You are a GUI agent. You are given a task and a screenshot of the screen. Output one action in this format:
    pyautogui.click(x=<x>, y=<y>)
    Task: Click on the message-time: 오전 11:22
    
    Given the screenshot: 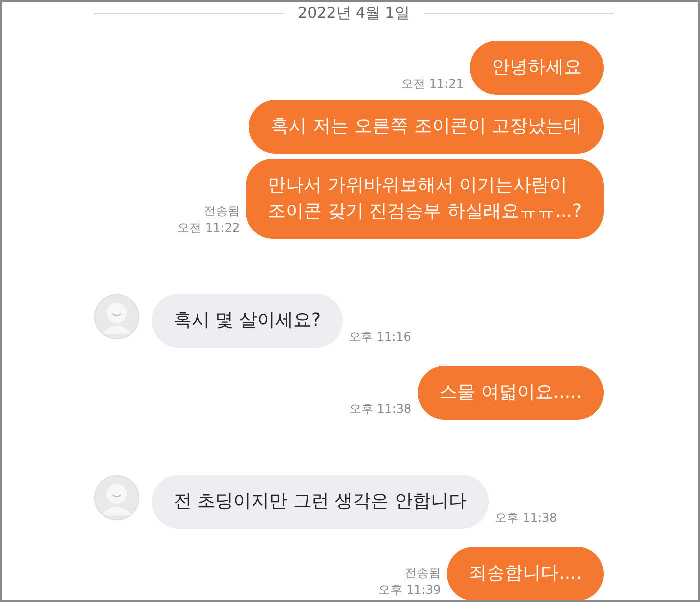 What is the action you would take?
    pyautogui.click(x=209, y=228)
    